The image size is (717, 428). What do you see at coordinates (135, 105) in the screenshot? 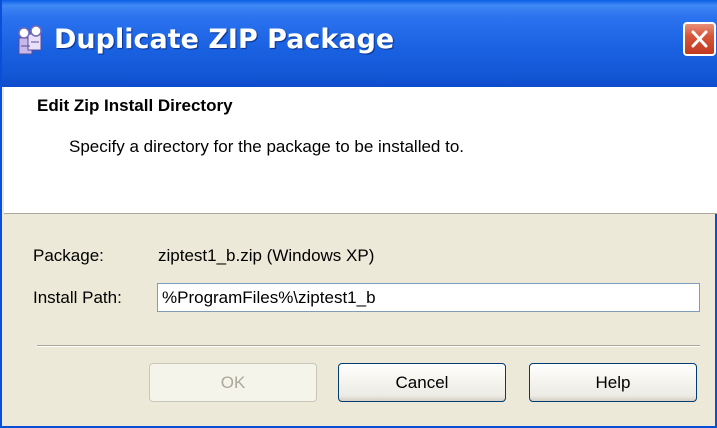
I see `page-title: Edit Zip Install Directory` at bounding box center [135, 105].